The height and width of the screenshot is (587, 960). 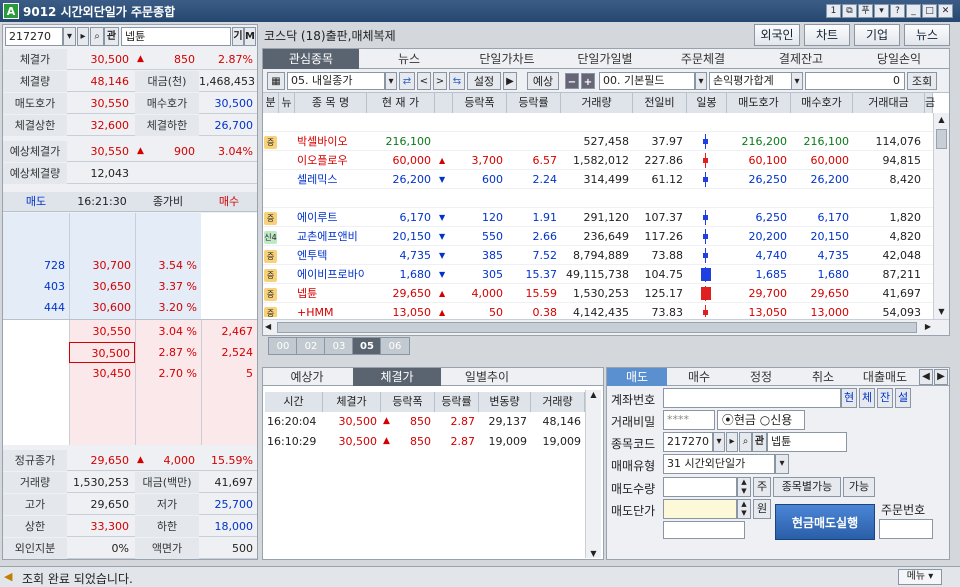 I want to click on group-dropdown-icon: ▾, so click(x=391, y=81).